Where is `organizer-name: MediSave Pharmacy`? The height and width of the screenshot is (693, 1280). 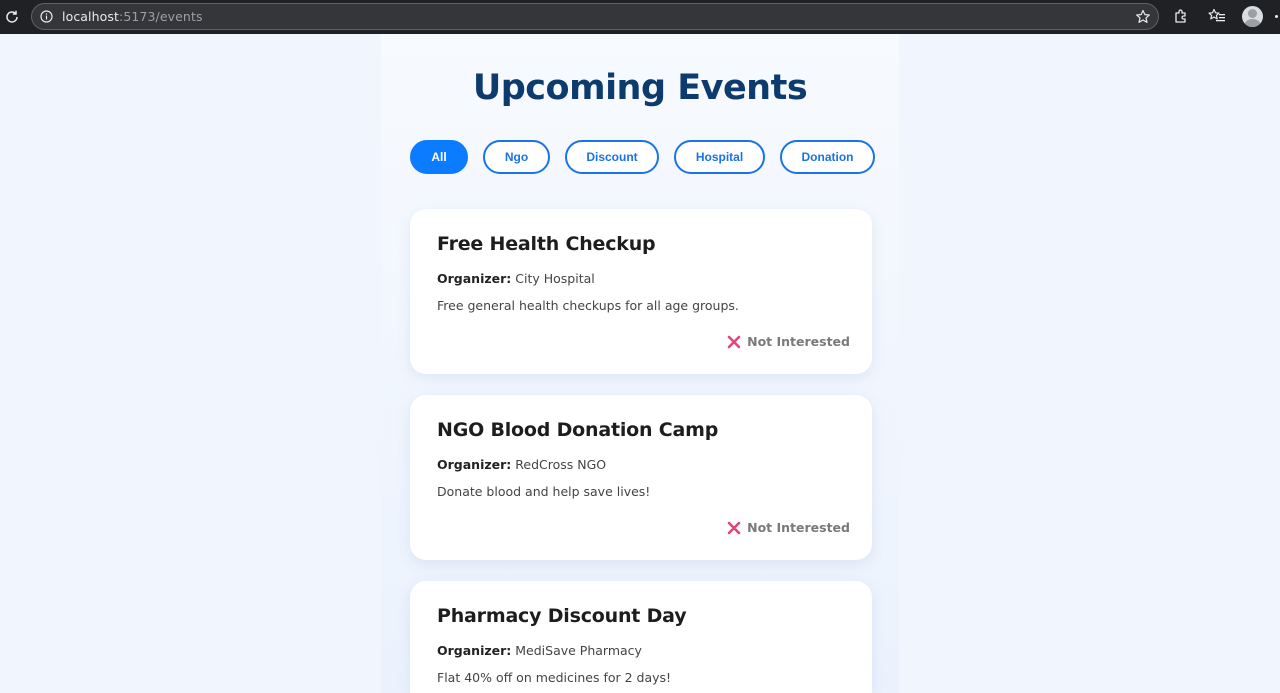 organizer-name: MediSave Pharmacy is located at coordinates (578, 650).